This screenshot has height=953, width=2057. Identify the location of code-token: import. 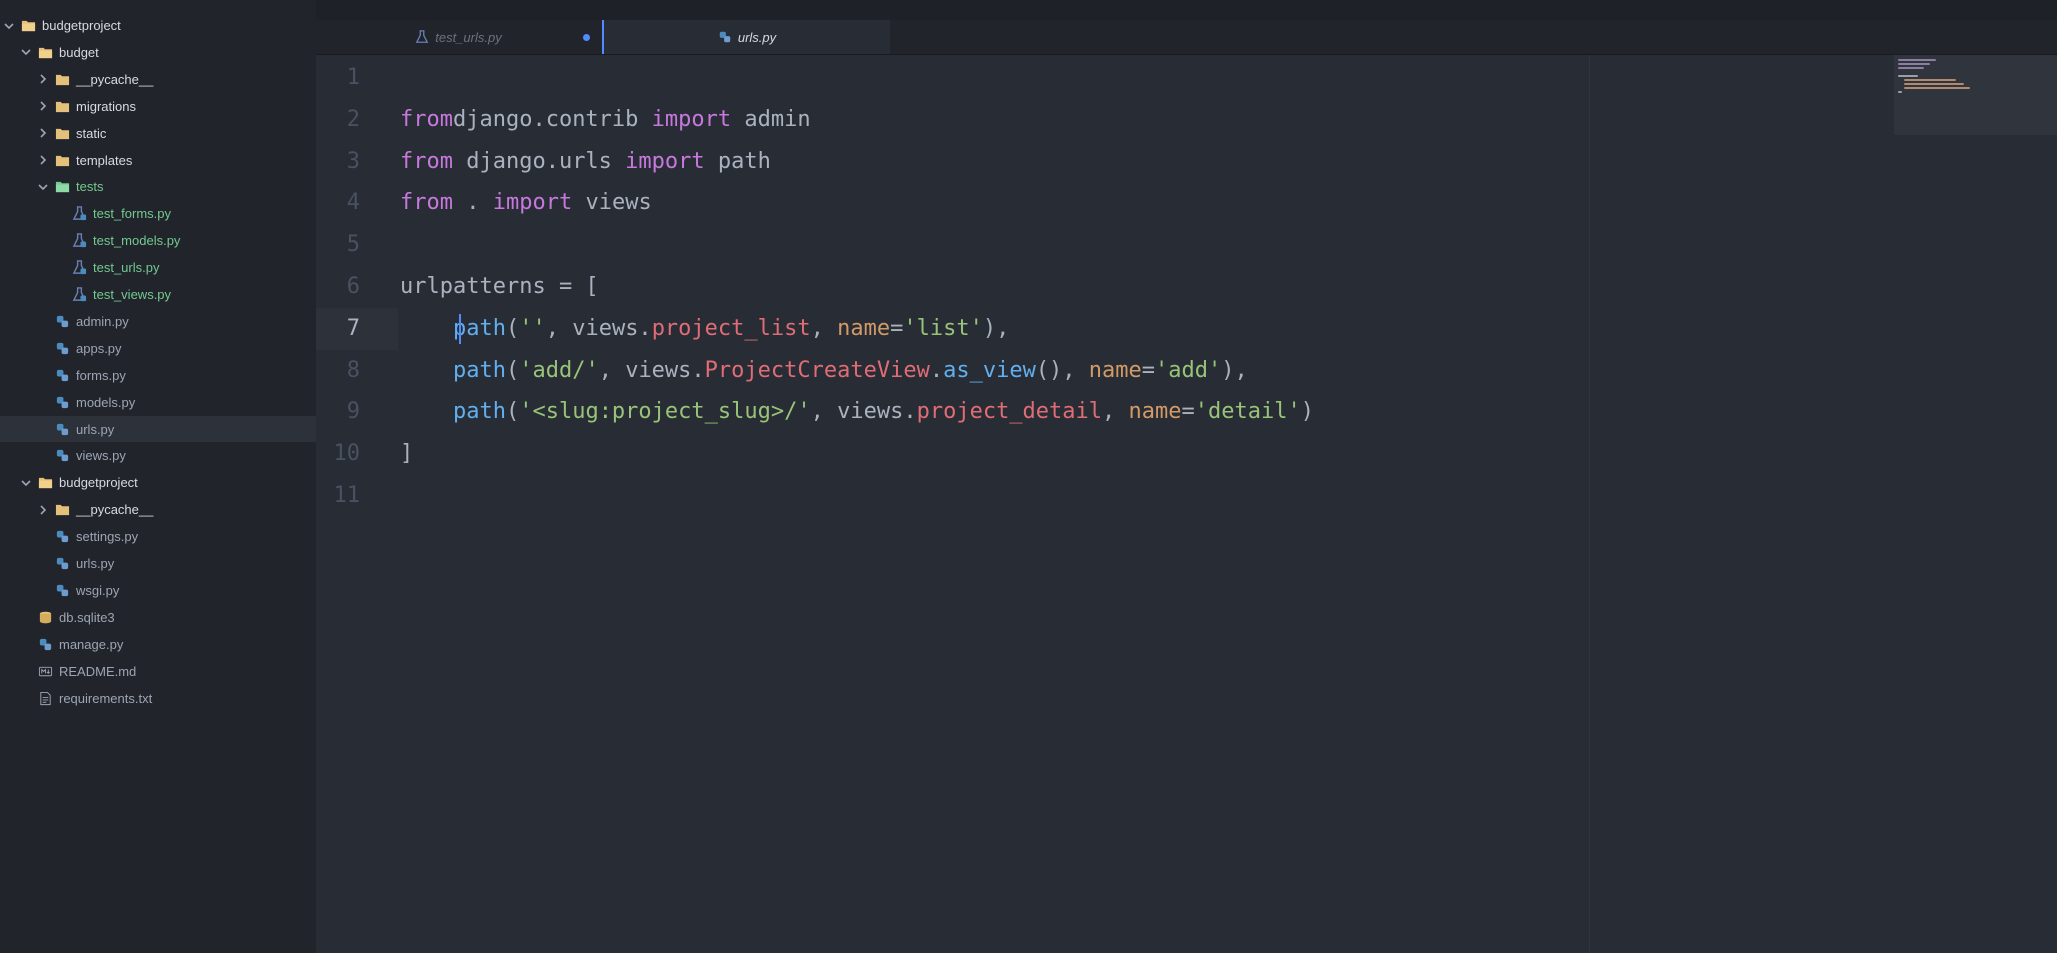
(691, 119).